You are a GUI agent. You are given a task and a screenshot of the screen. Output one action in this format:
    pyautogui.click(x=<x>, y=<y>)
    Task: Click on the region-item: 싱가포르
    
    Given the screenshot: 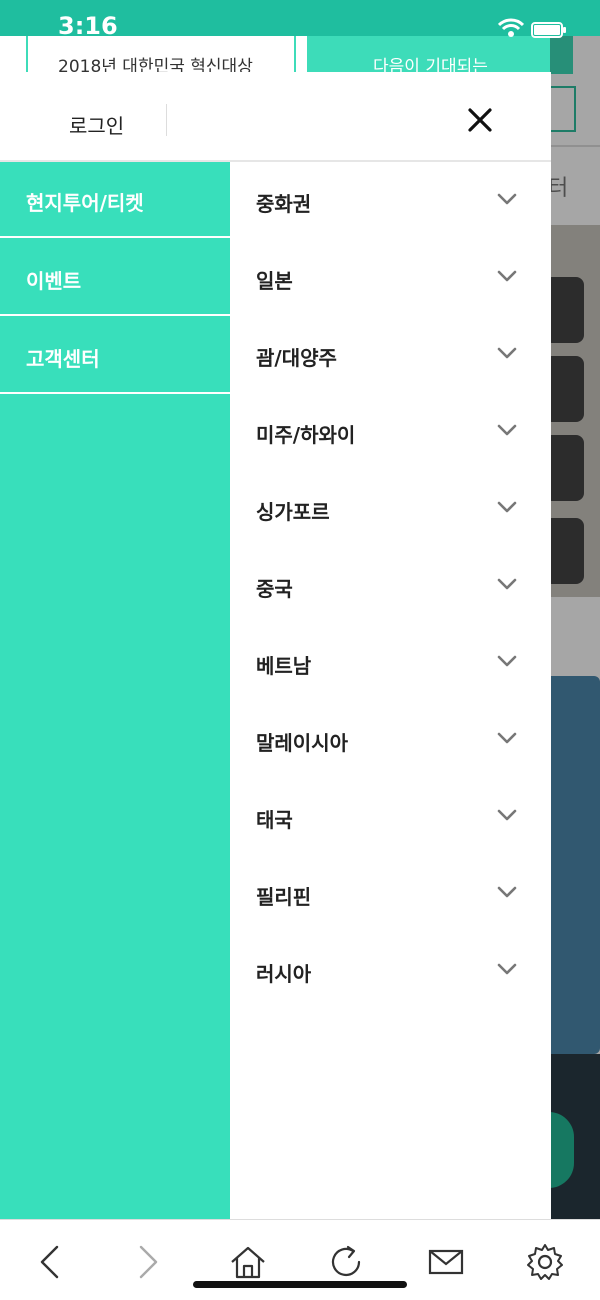 What is the action you would take?
    pyautogui.click(x=390, y=508)
    